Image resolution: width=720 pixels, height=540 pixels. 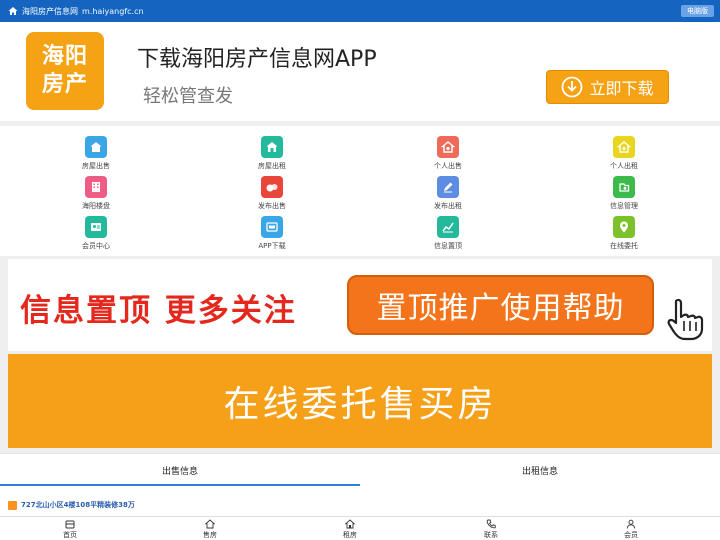 I want to click on app-banner-title: 下载海阳房产信息网APP, so click(x=257, y=59).